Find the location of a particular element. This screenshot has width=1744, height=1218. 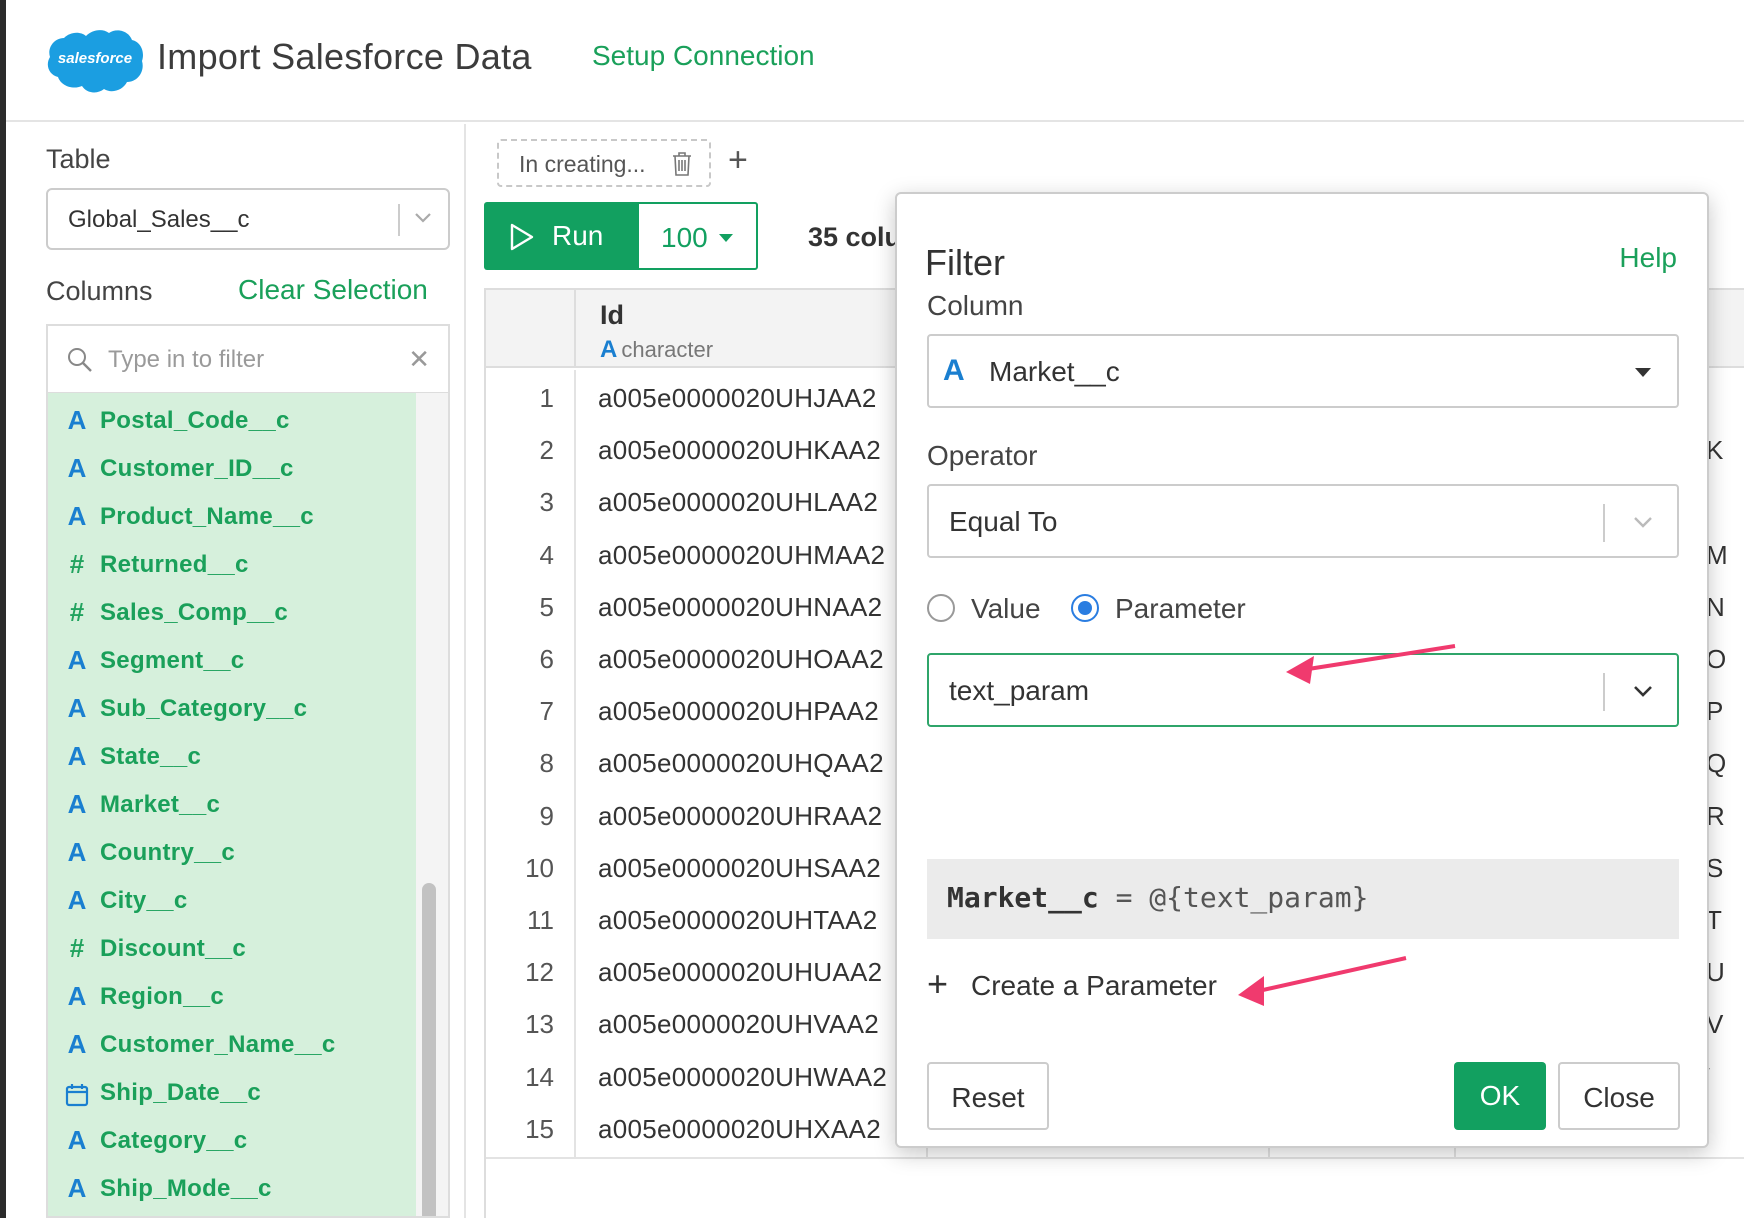

id-cell: a005e0000020UHRAA2 is located at coordinates (740, 815).